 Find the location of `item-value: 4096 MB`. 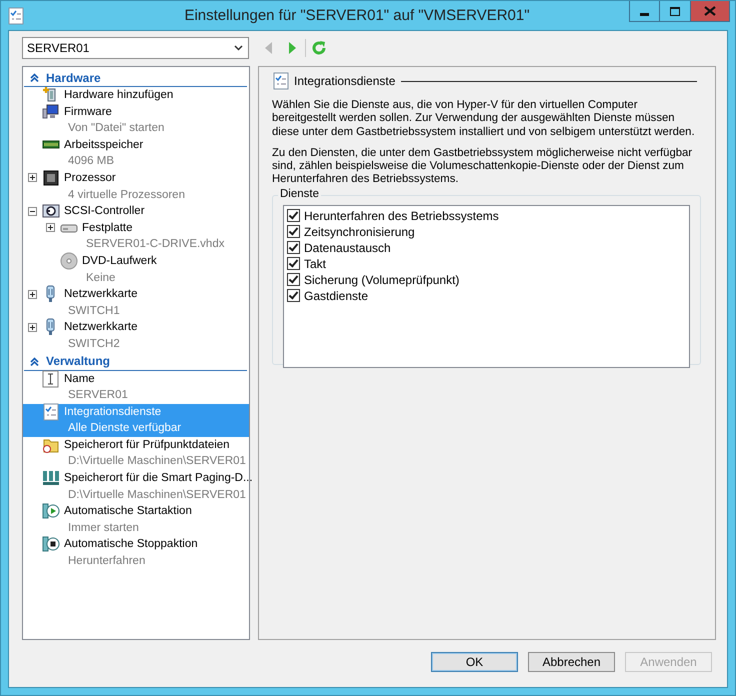

item-value: 4096 MB is located at coordinates (91, 162).